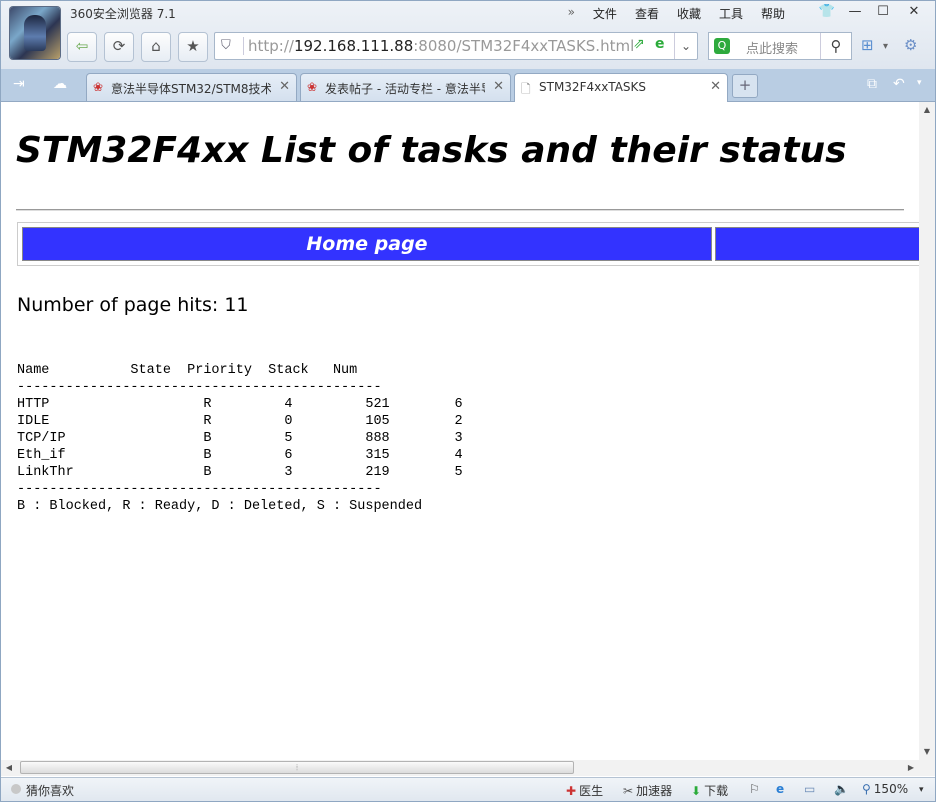 The image size is (936, 802). I want to click on download-label: 下载, so click(716, 791).